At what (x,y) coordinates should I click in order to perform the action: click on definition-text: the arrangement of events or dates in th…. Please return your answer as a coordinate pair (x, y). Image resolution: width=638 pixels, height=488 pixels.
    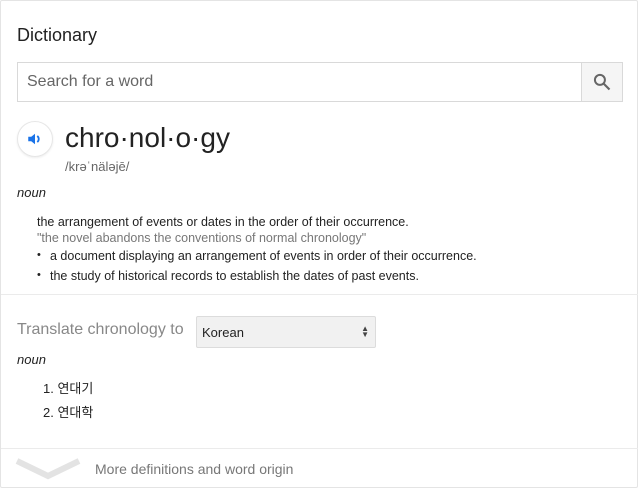
    Looking at the image, I should click on (223, 222).